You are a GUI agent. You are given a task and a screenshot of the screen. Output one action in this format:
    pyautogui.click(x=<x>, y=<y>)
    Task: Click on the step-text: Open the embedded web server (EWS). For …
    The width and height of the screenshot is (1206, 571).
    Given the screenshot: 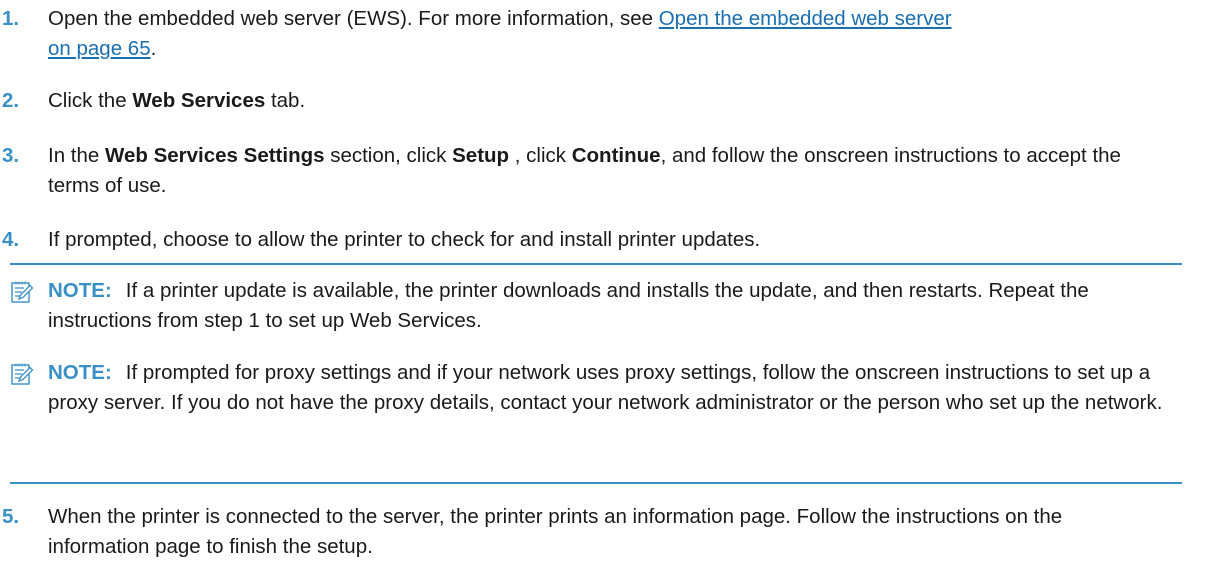 What is the action you would take?
    pyautogui.click(x=608, y=34)
    